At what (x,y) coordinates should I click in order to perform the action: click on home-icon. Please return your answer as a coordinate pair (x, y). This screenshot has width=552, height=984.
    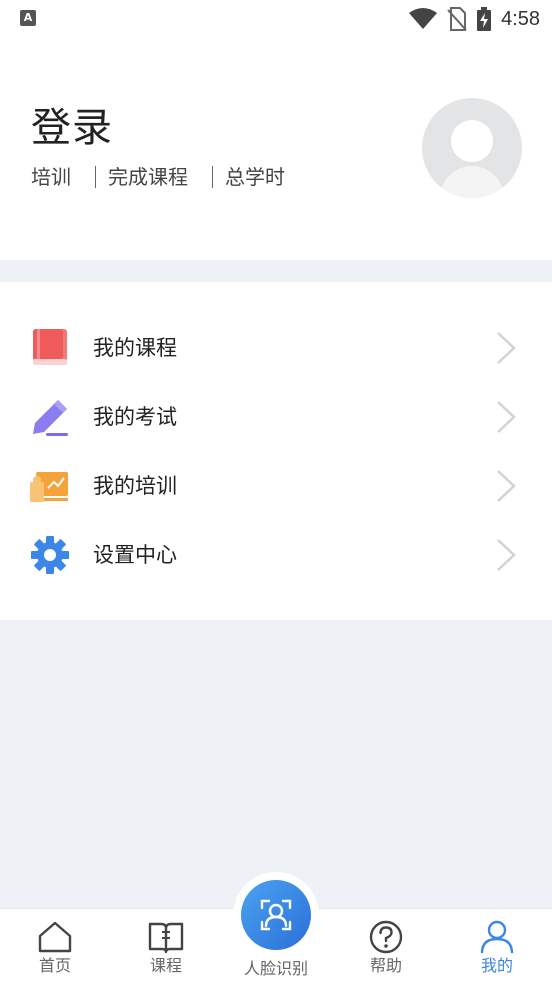
    Looking at the image, I should click on (55, 937).